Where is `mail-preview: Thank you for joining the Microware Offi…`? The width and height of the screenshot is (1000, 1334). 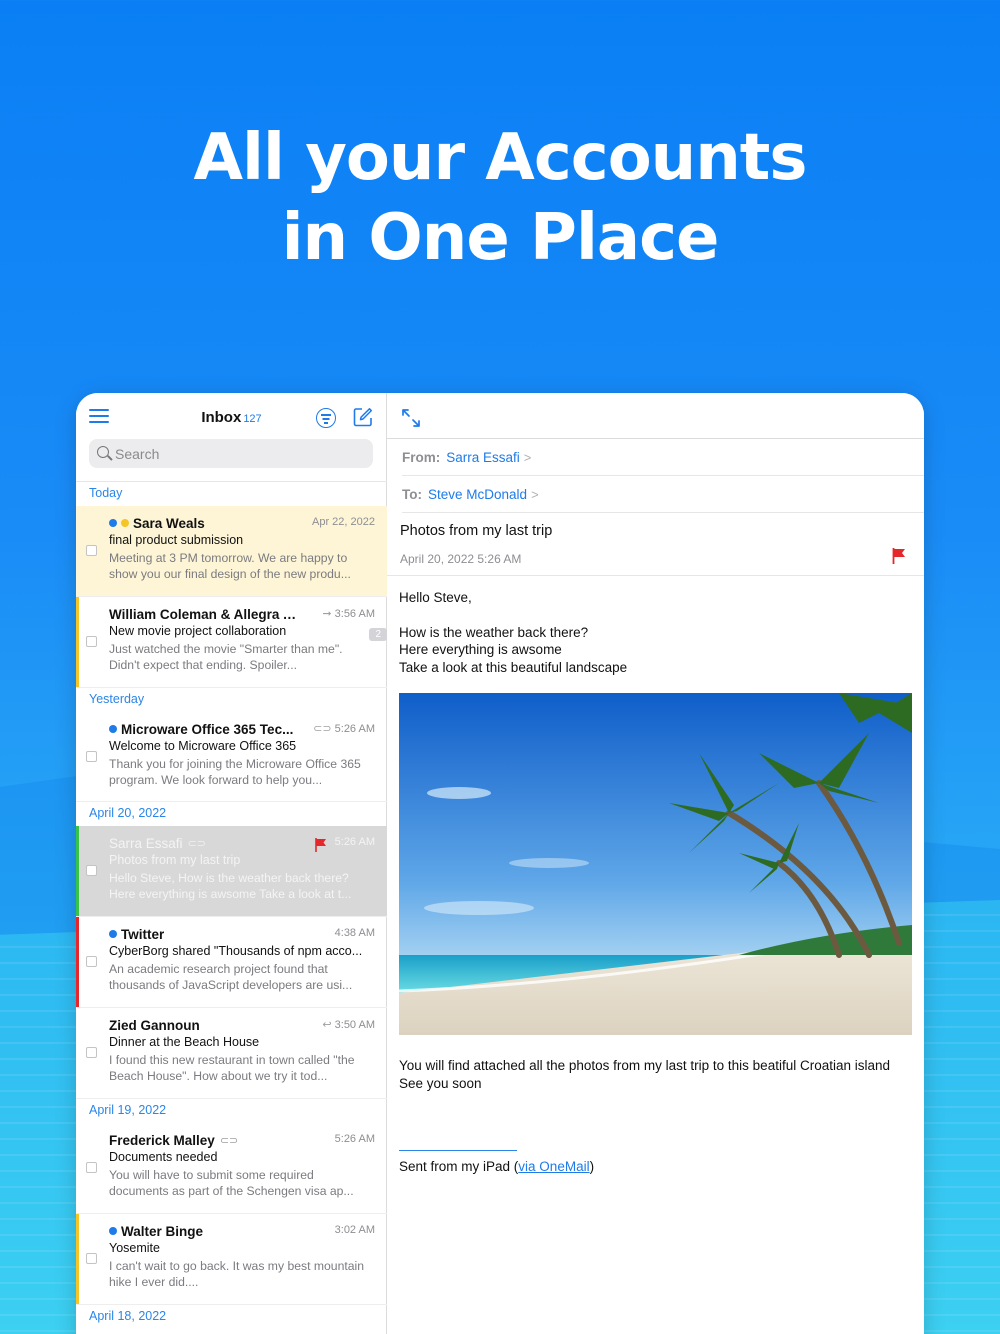
mail-preview: Thank you for joining the Microware Offi… is located at coordinates (235, 772).